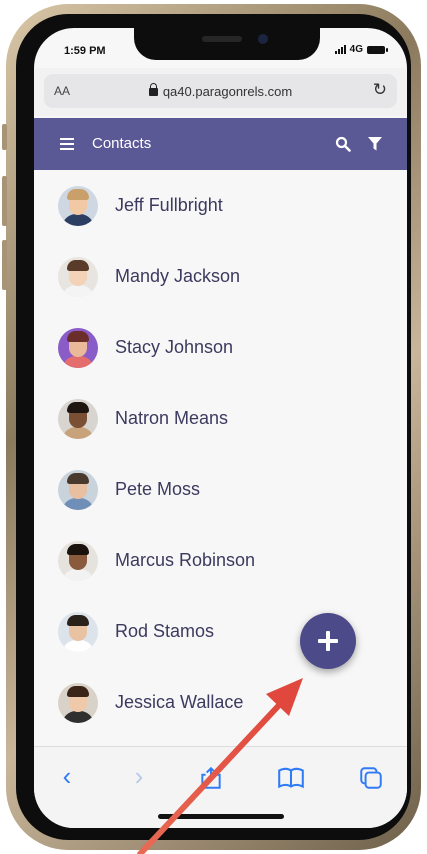  I want to click on contact-row: Jessica Wallace, so click(220, 702).